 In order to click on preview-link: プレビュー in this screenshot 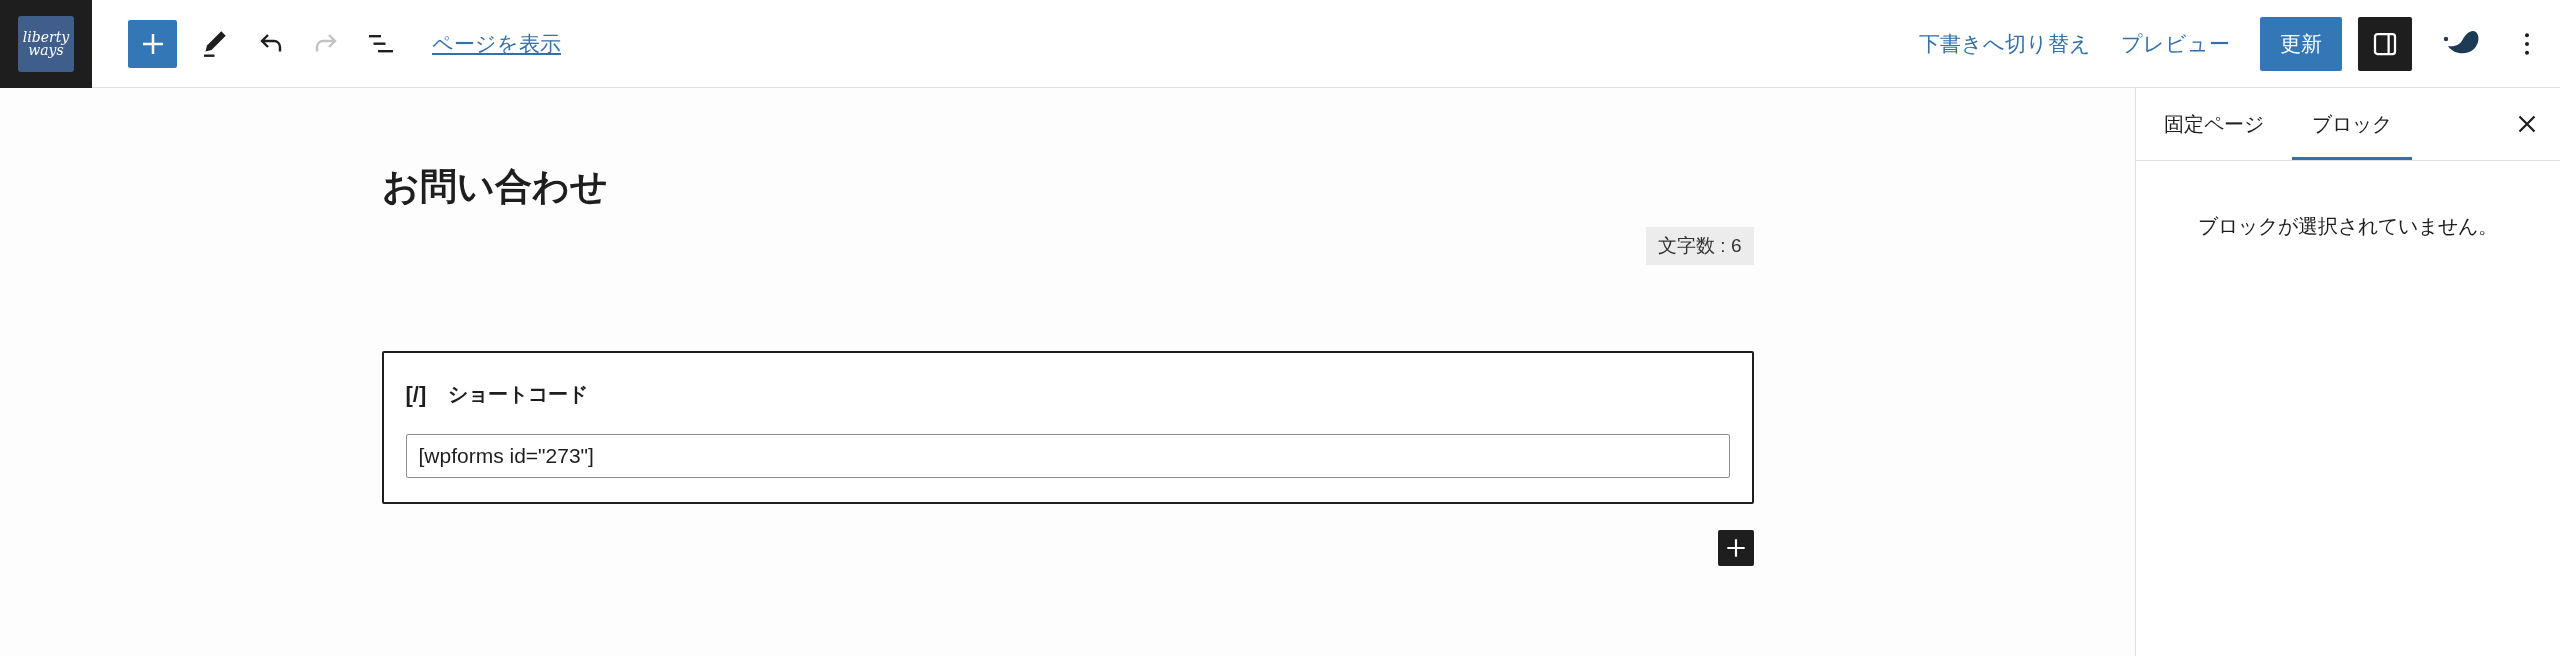, I will do `click(2175, 43)`.